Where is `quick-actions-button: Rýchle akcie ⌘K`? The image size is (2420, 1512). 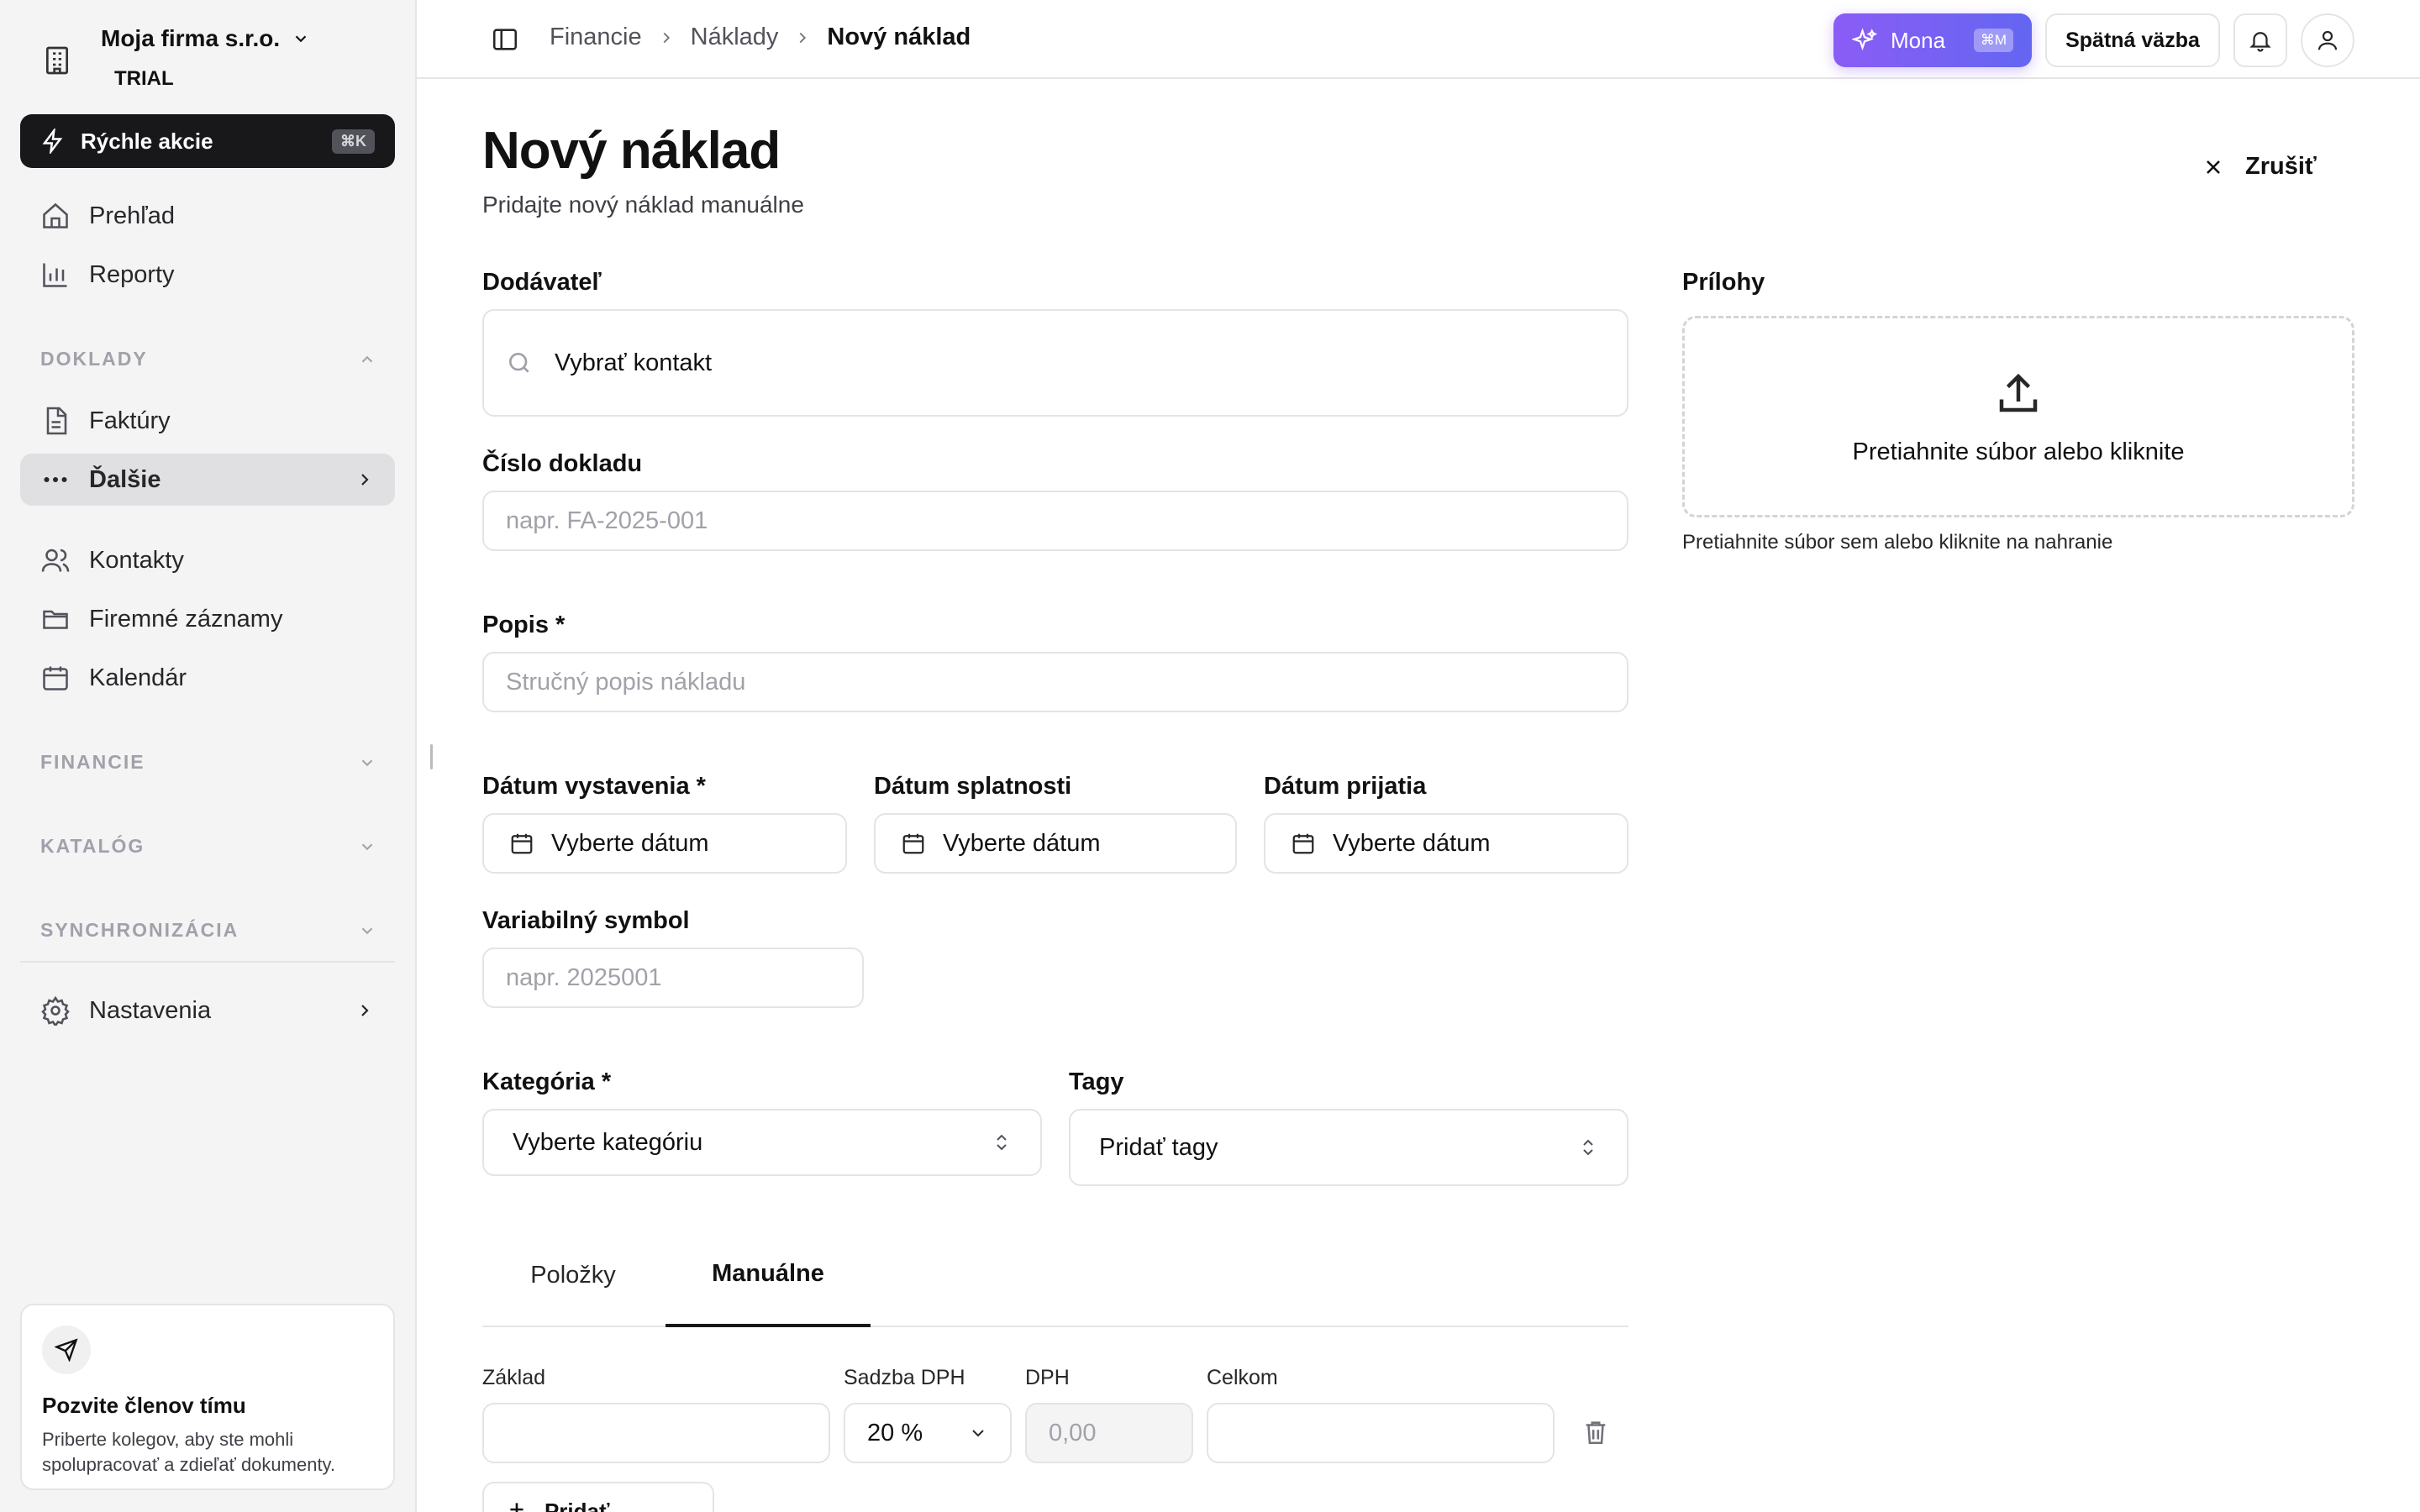 quick-actions-button: Rýchle akcie ⌘K is located at coordinates (207, 141).